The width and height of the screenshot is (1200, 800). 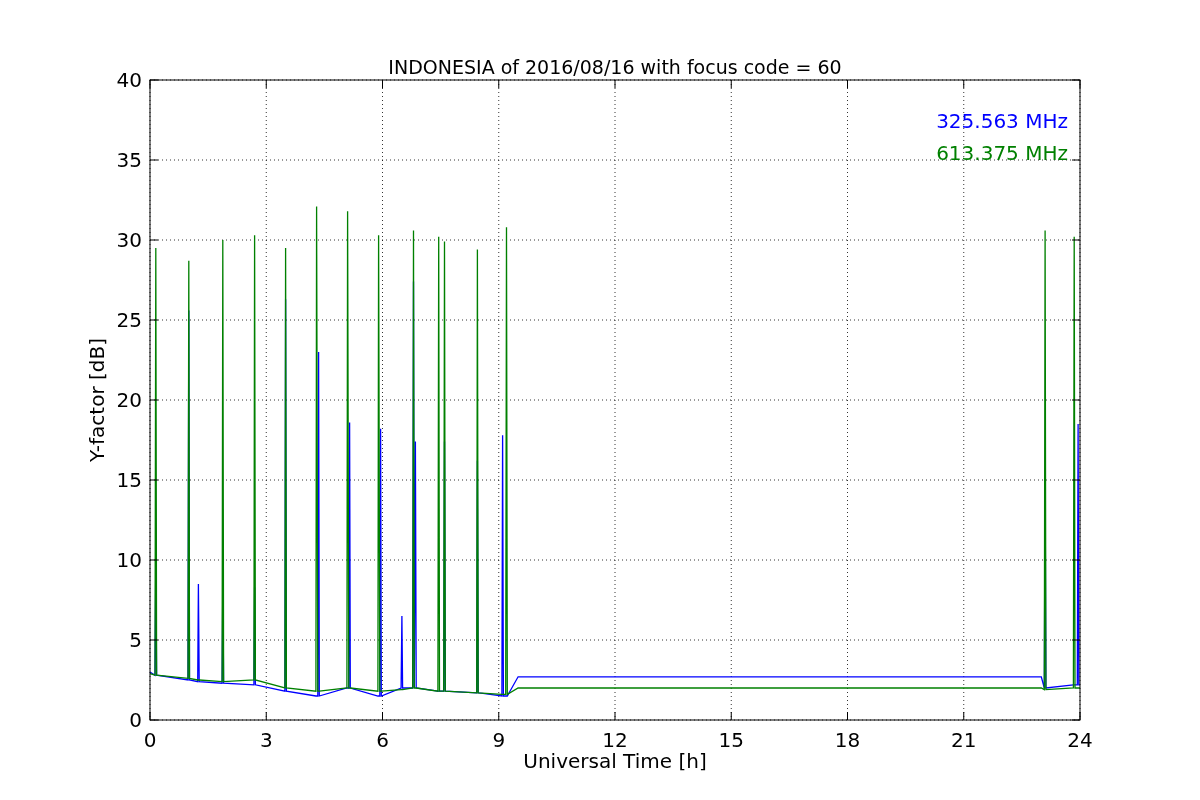 I want to click on legend-label: 325.563 MHz, so click(x=1002, y=121).